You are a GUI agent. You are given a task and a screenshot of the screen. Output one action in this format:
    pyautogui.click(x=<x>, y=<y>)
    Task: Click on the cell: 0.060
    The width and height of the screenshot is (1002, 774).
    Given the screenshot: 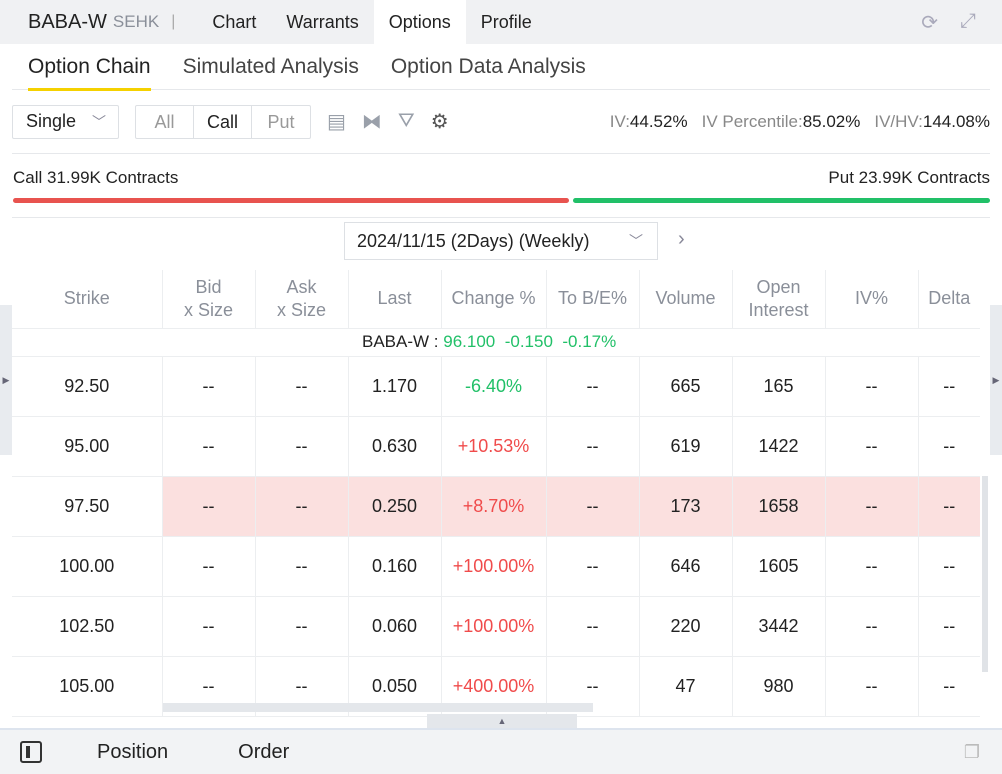 What is the action you would take?
    pyautogui.click(x=395, y=626)
    